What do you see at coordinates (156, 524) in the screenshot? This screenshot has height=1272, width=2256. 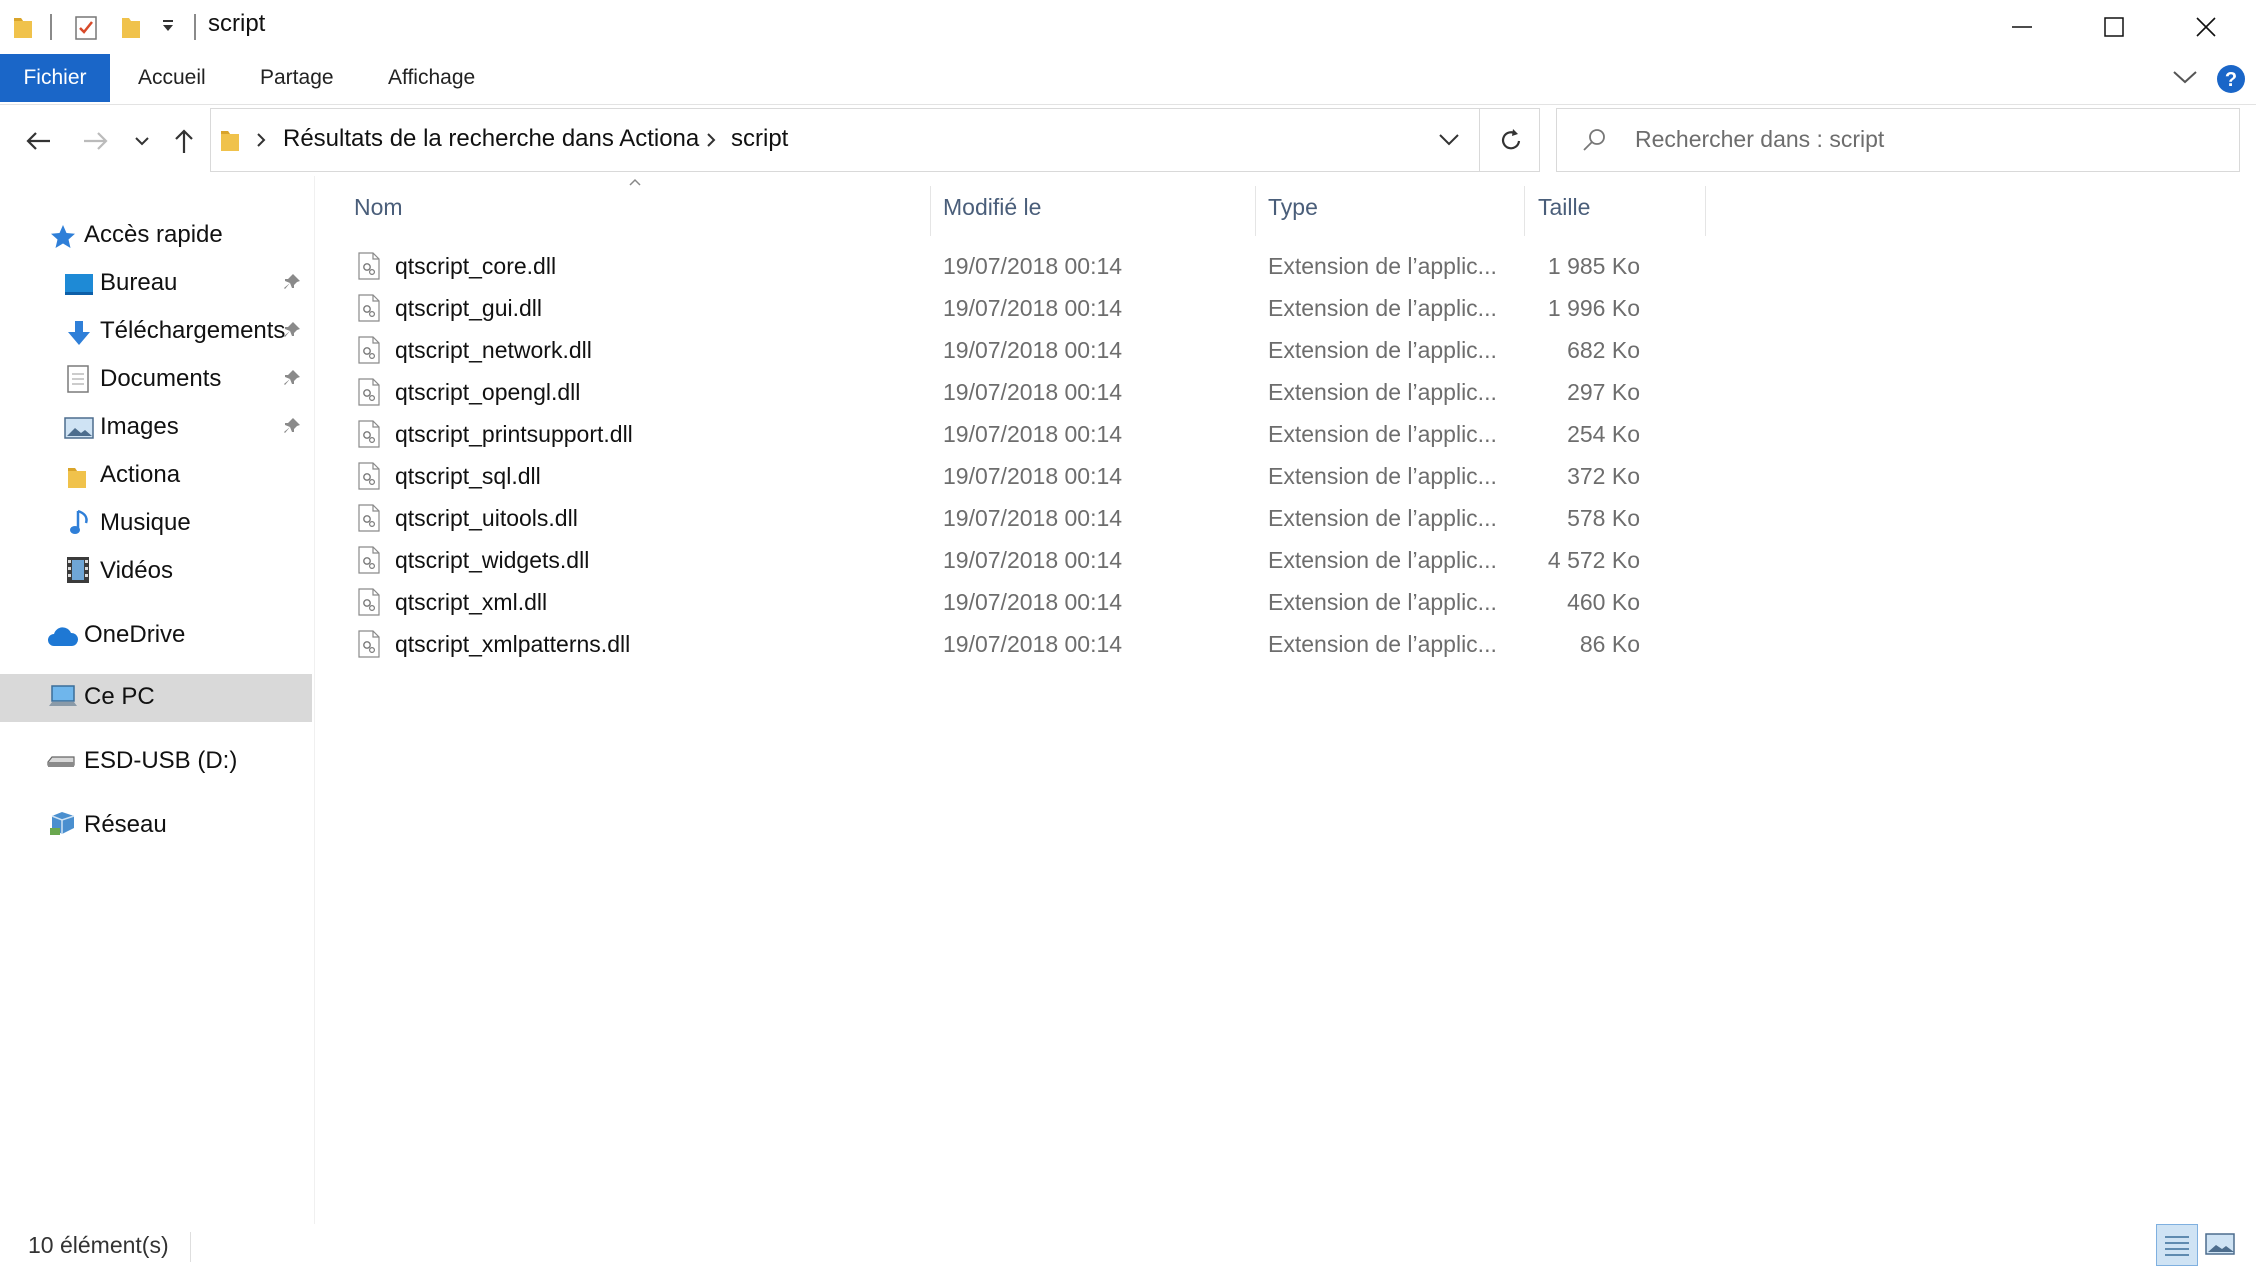 I see `nav-item-musique: Musique` at bounding box center [156, 524].